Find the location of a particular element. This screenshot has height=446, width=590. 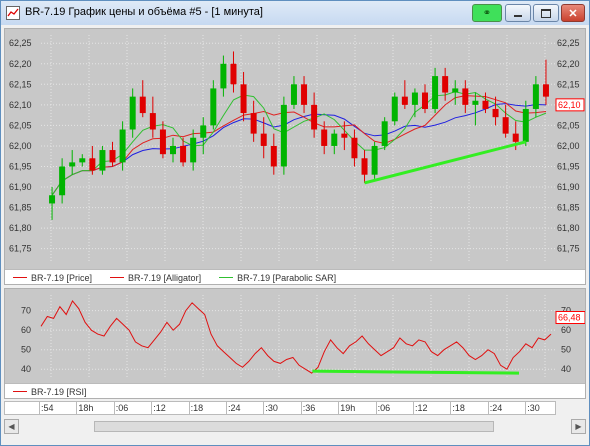

arrow-right-icon: ▶ is located at coordinates (578, 426).